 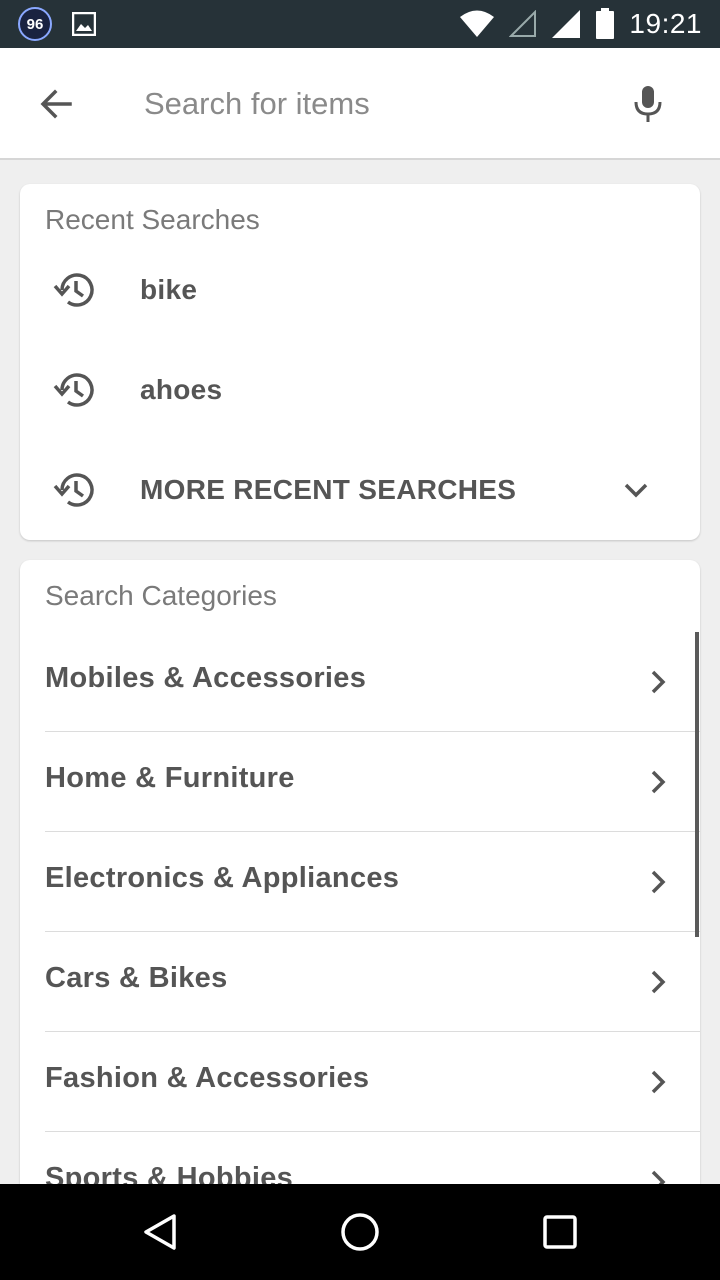 I want to click on category-label: Mobiles & Accessories, so click(x=206, y=678).